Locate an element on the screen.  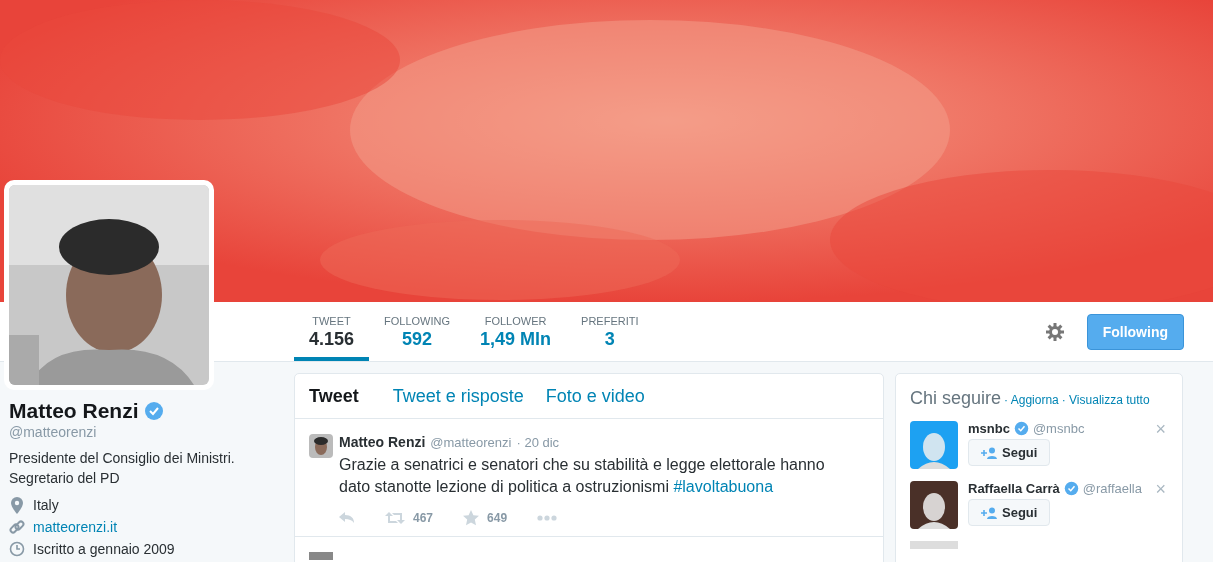
link-icon is located at coordinates (17, 527).